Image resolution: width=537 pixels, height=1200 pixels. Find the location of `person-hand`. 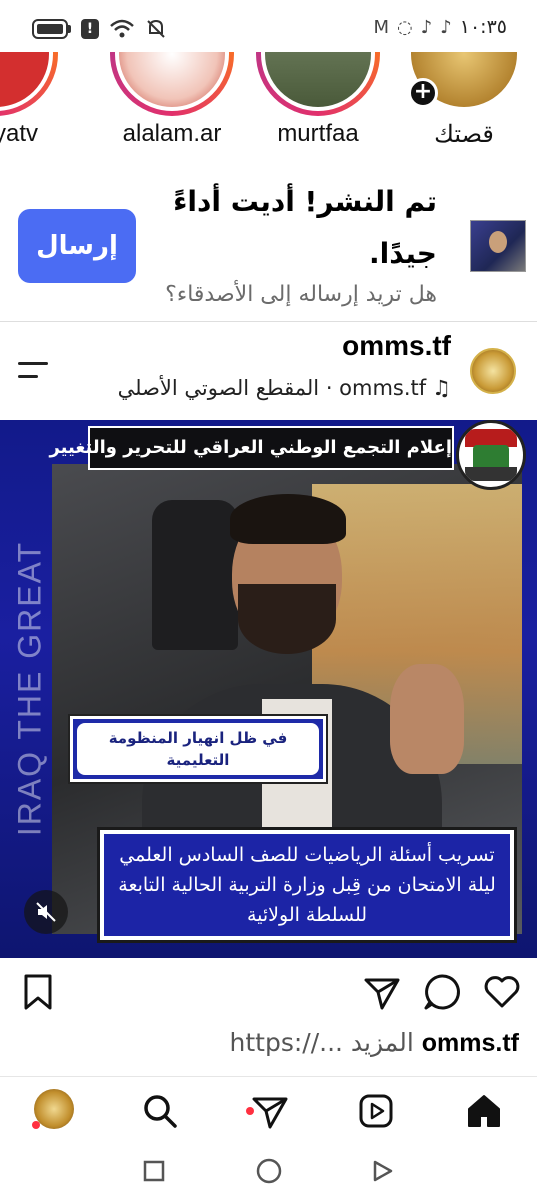

person-hand is located at coordinates (427, 719).